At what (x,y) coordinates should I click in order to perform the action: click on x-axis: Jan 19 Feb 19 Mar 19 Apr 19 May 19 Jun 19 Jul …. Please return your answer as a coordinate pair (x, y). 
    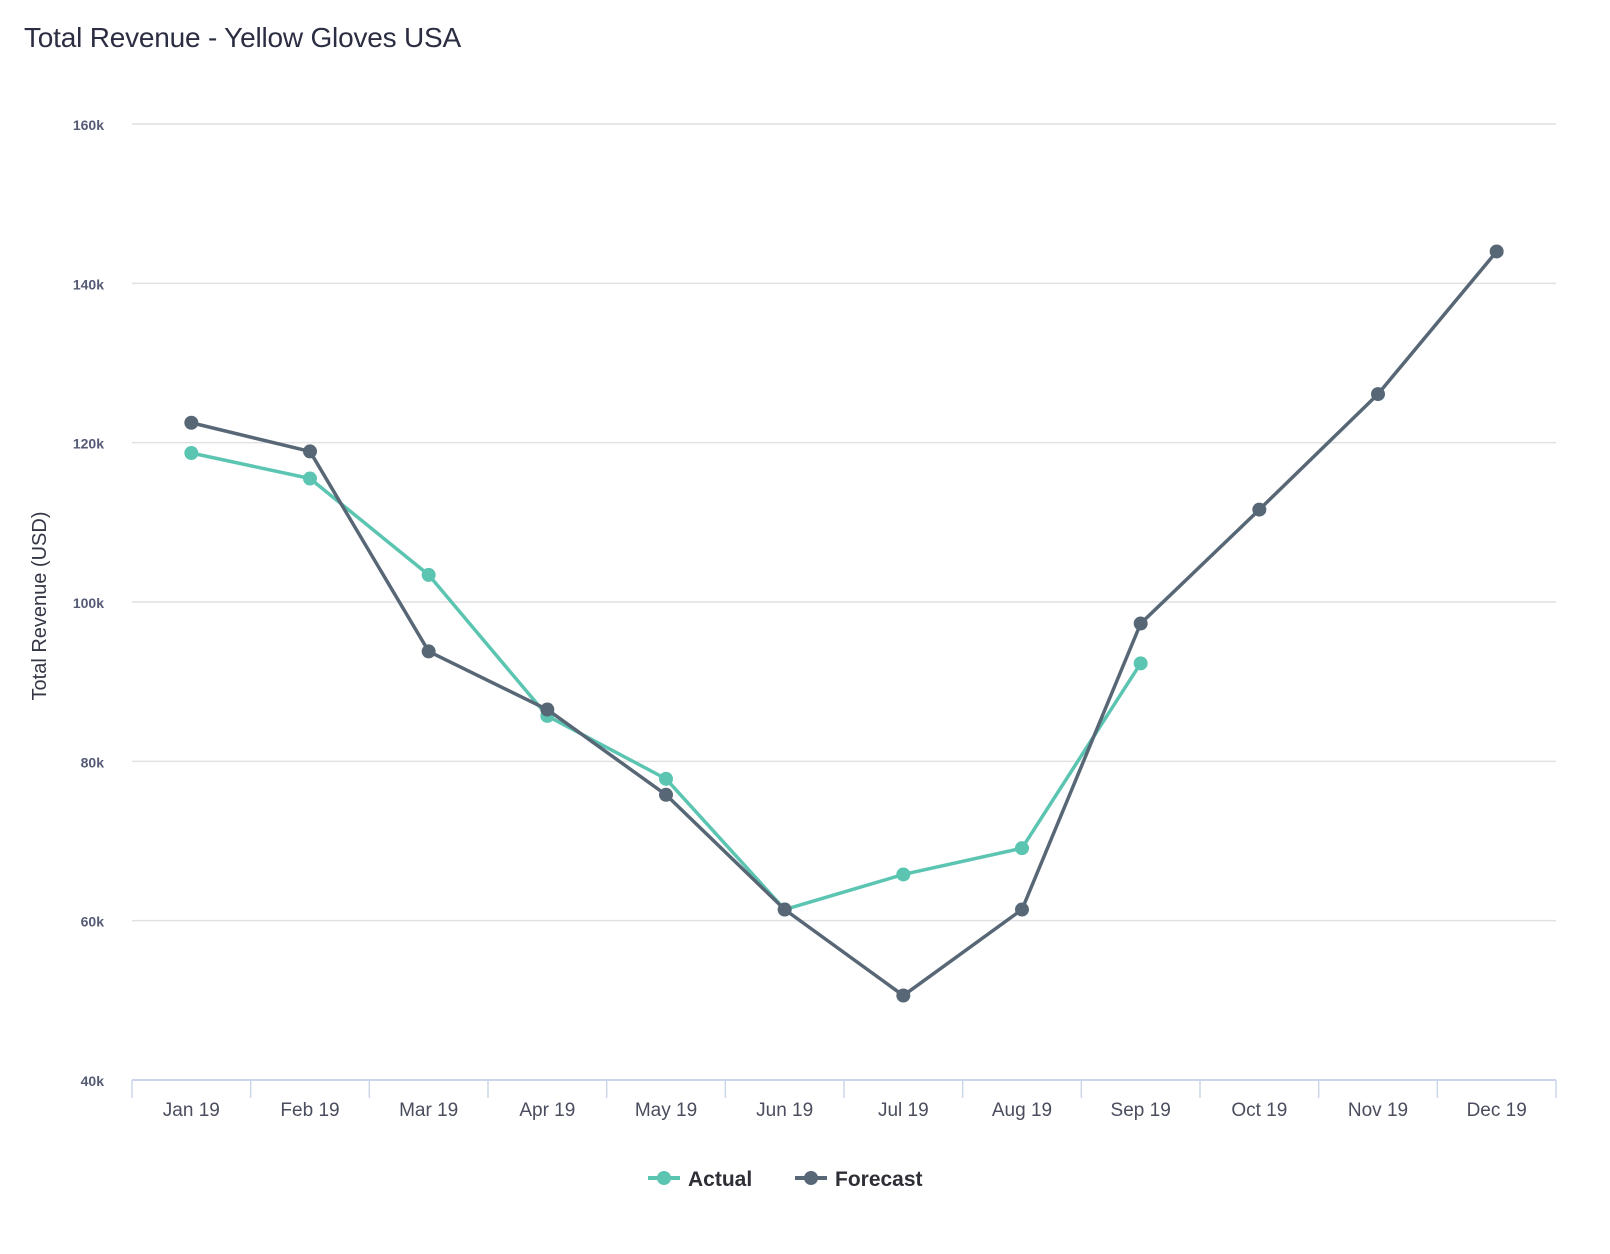
    Looking at the image, I should click on (844, 1100).